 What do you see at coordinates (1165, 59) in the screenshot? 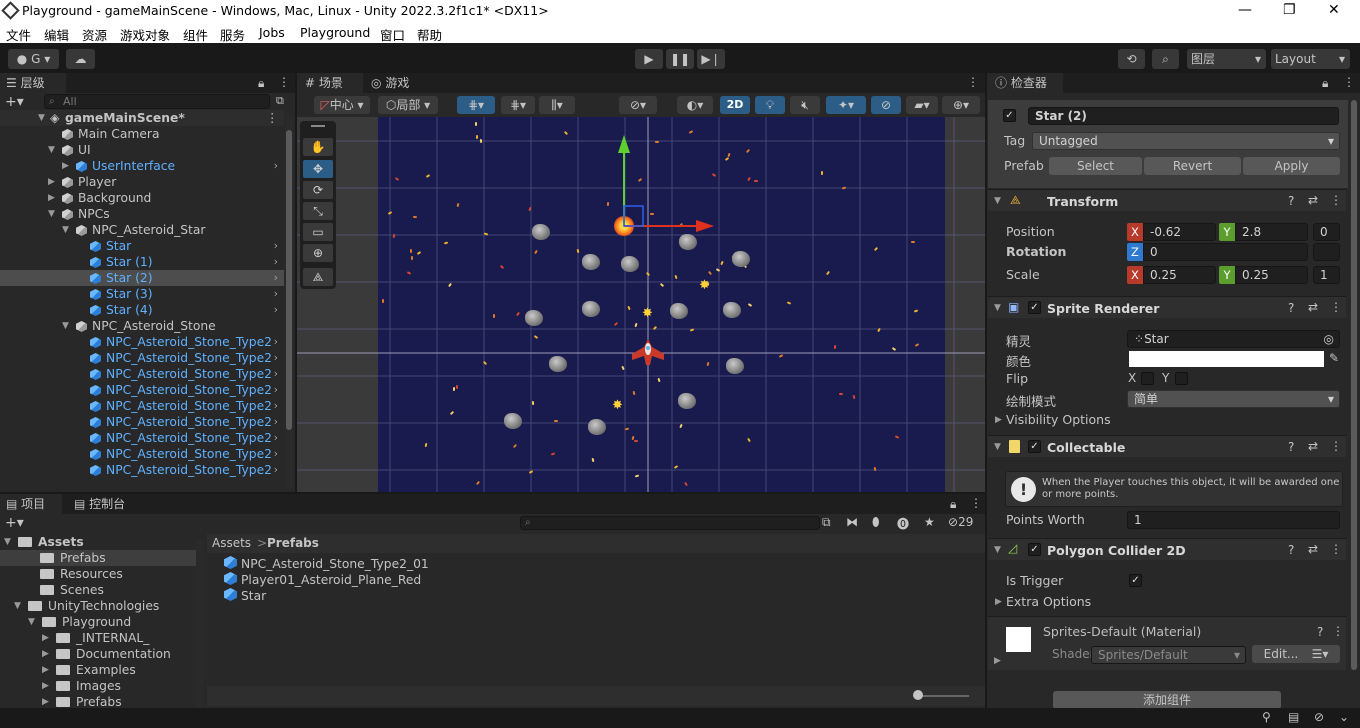
I see `search-icon: ⌕` at bounding box center [1165, 59].